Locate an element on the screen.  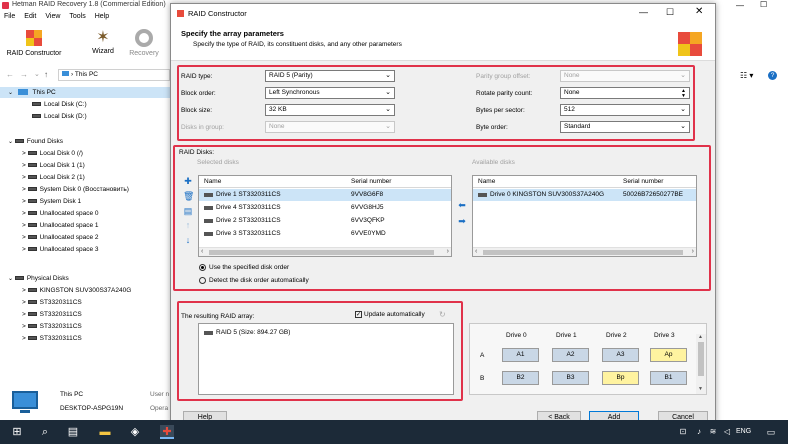
tree-found-disks: ⌄ Found Disks is located at coordinates (35, 141).